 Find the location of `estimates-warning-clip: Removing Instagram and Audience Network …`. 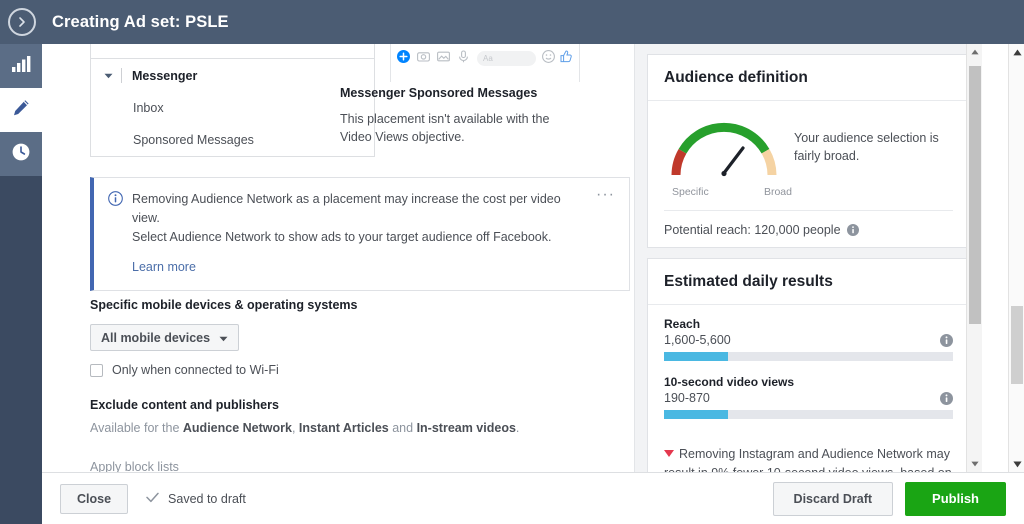

estimates-warning-clip: Removing Instagram and Audience Network … is located at coordinates (808, 457).